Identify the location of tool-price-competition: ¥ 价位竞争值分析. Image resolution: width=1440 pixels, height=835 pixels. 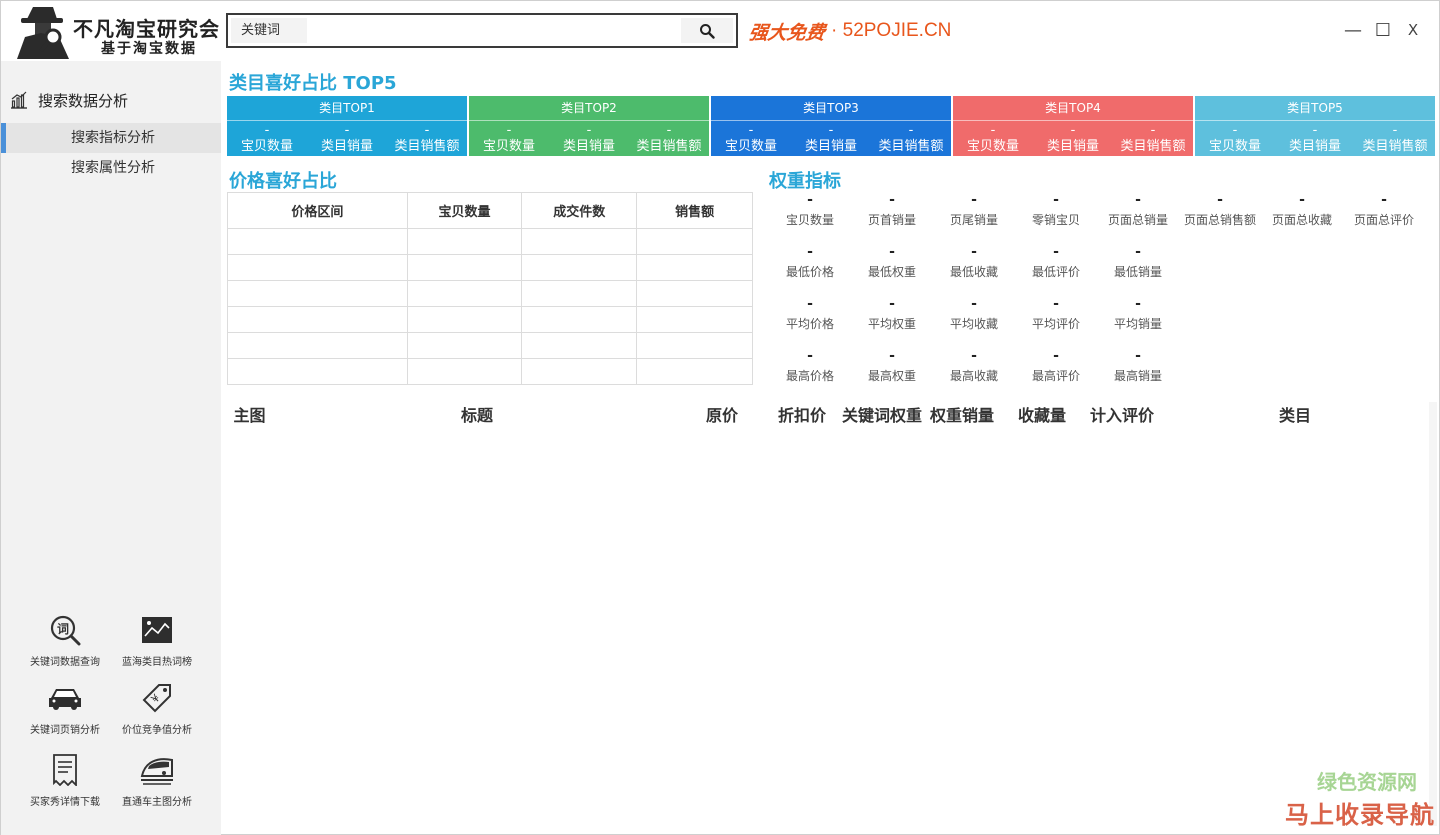
(157, 710).